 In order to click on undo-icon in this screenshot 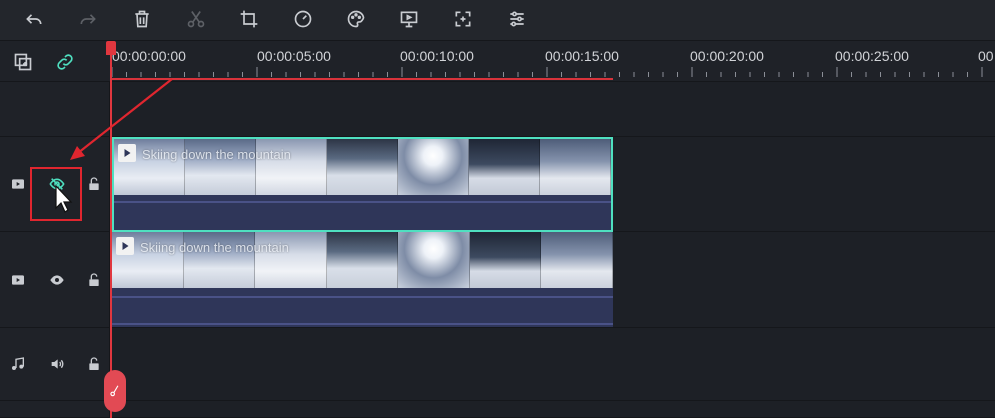, I will do `click(34, 19)`.